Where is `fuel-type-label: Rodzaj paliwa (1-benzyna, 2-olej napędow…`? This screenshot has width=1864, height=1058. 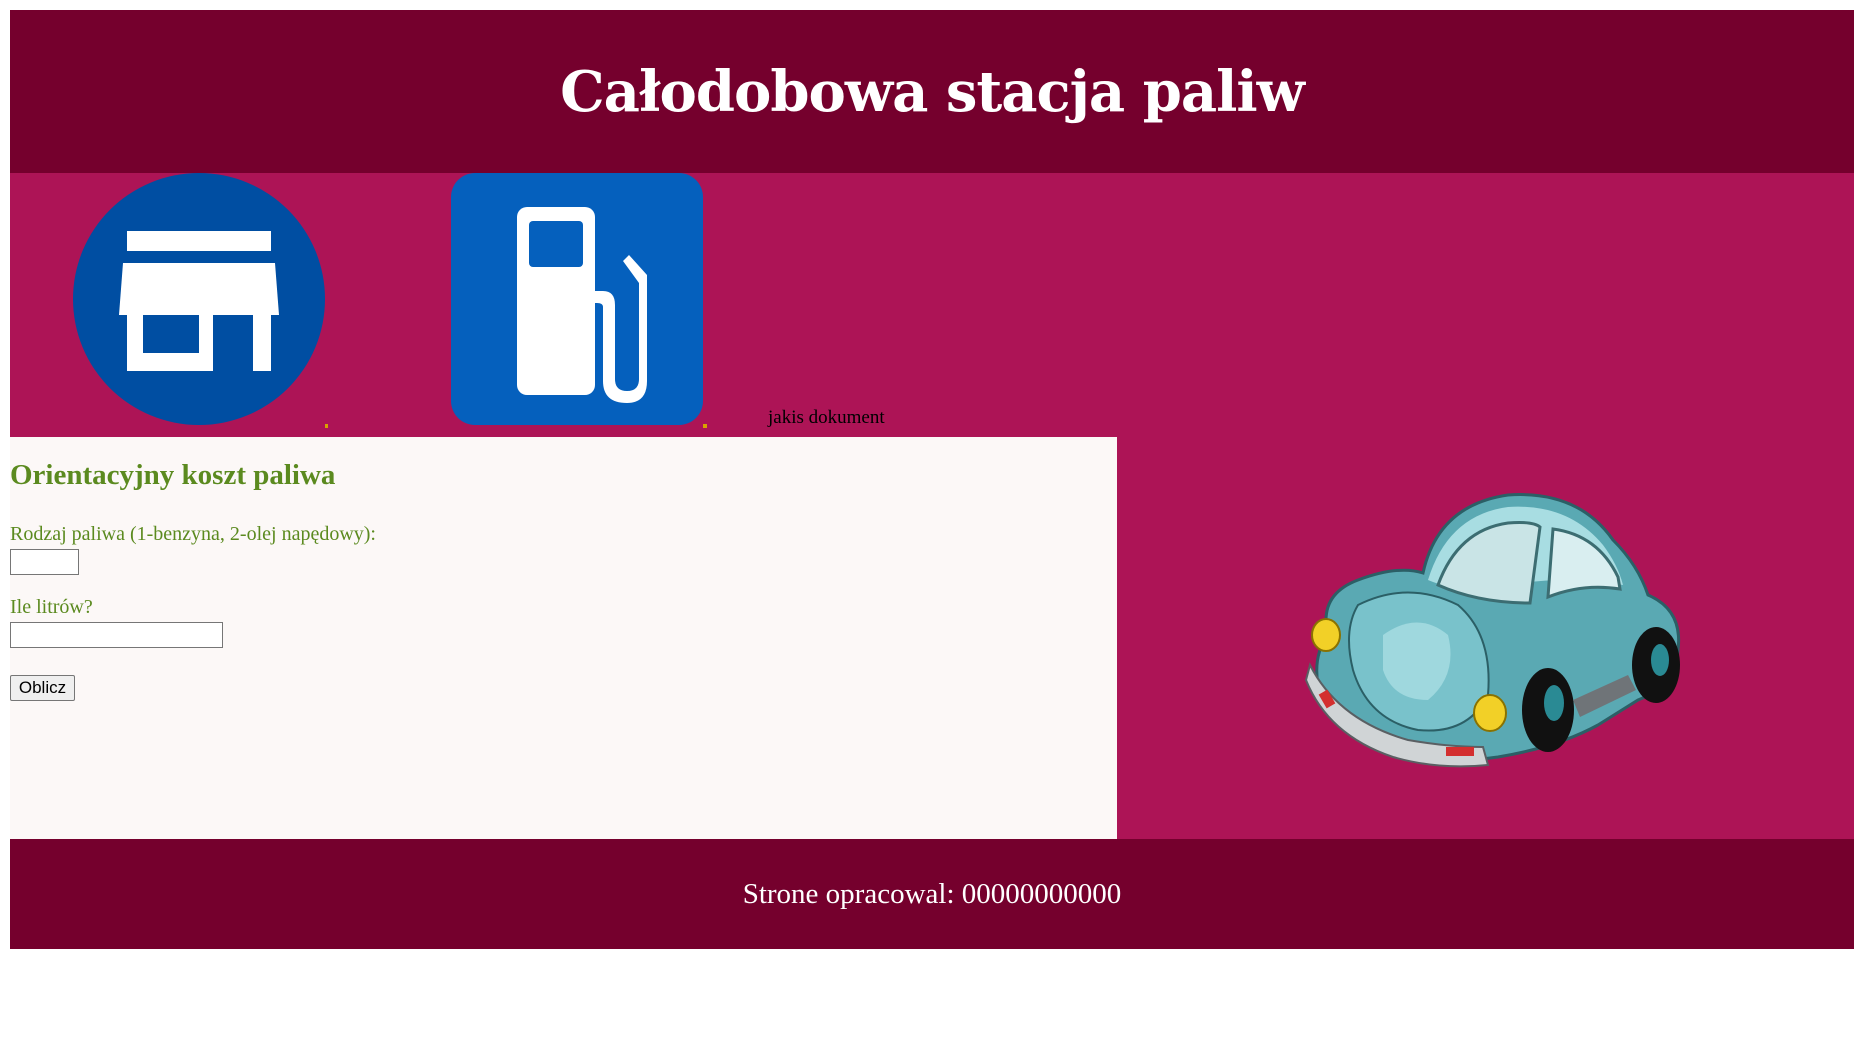 fuel-type-label: Rodzaj paliwa (1-benzyna, 2-olej napędow… is located at coordinates (193, 534).